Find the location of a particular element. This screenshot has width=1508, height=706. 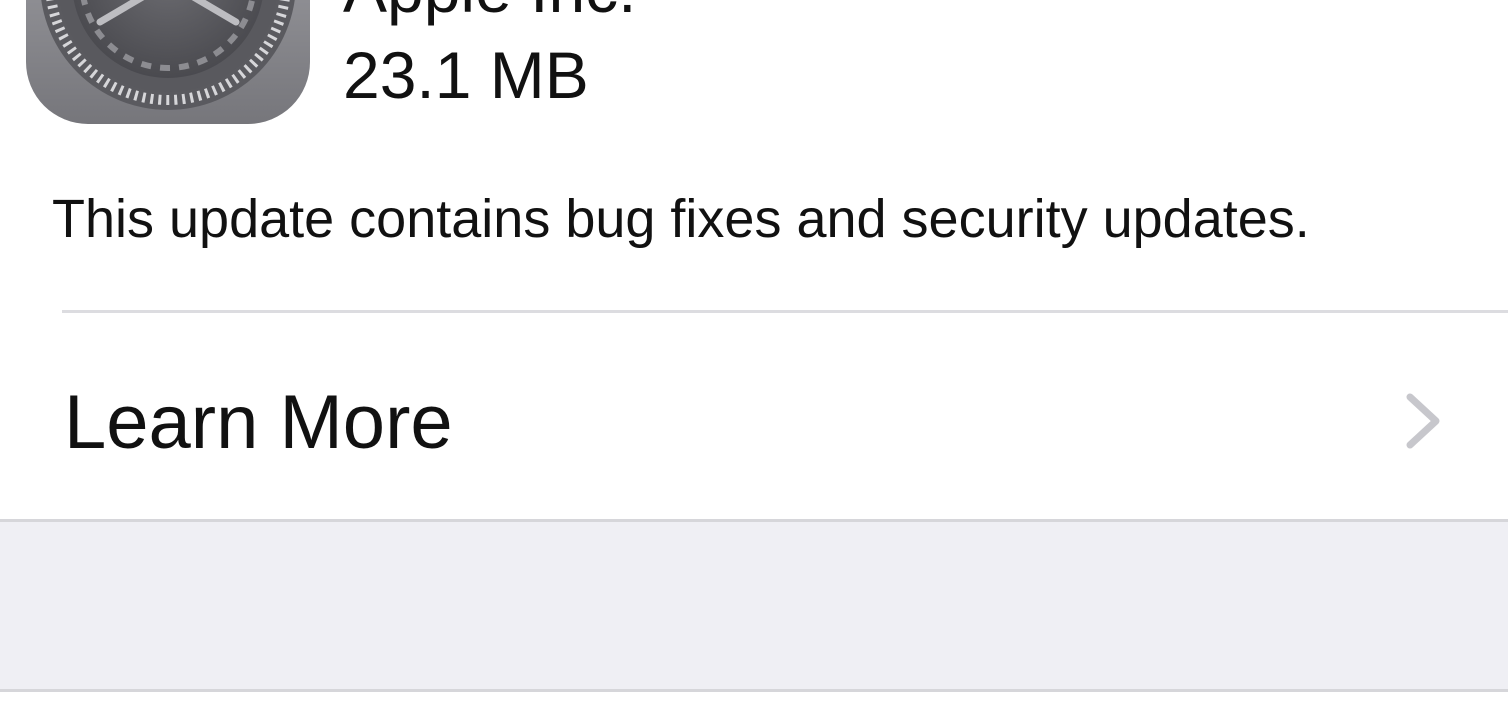

update-size: 23.1 MB is located at coordinates (466, 75).